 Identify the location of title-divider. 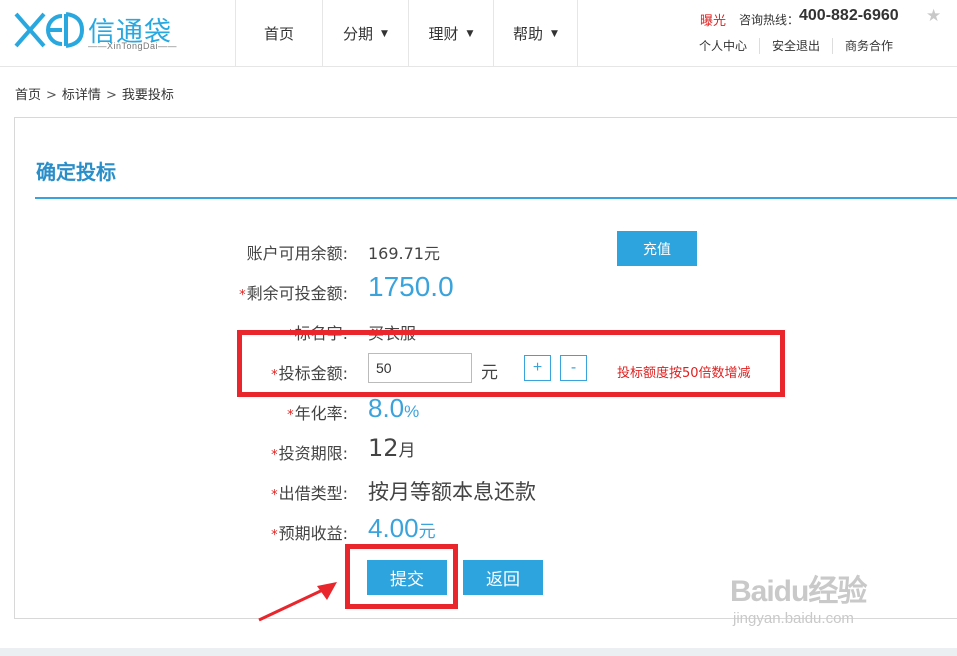
(496, 198).